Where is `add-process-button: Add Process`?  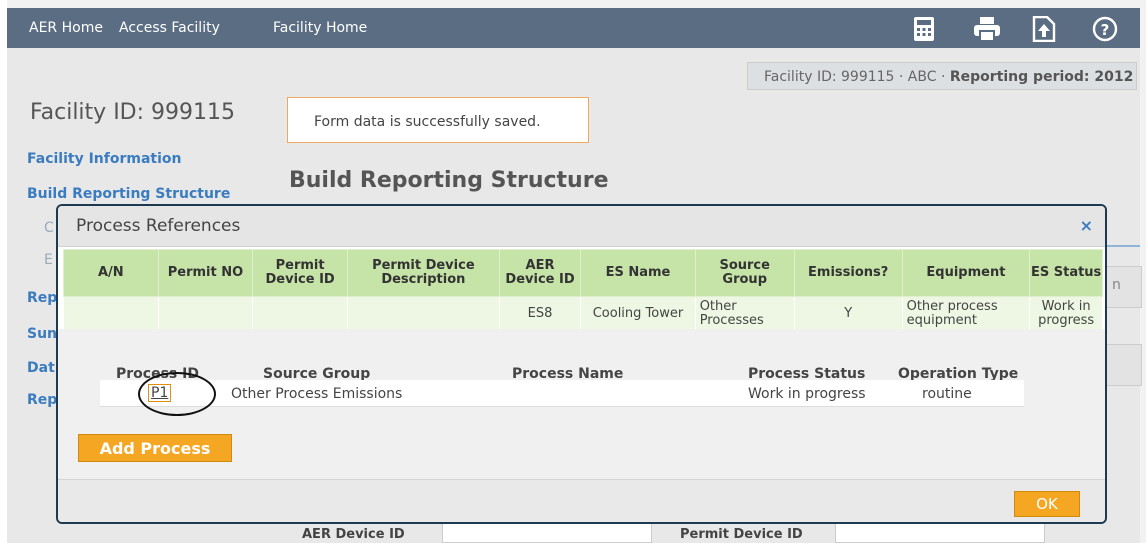
add-process-button: Add Process is located at coordinates (155, 448).